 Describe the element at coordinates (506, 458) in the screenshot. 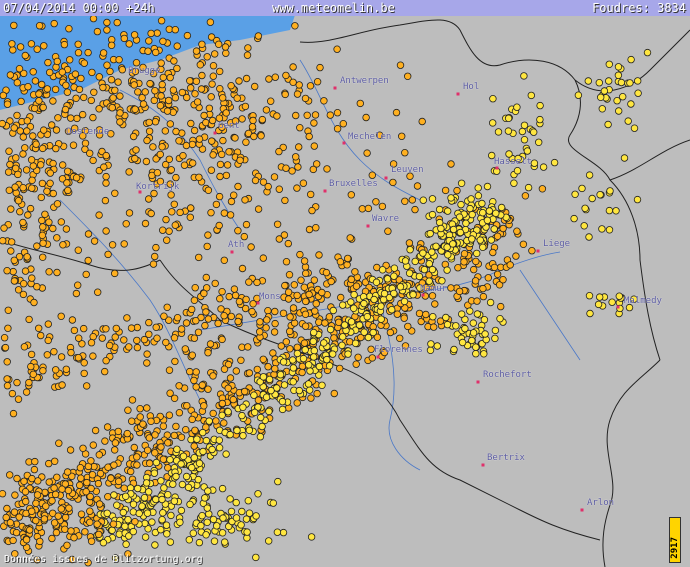

I see `city-bertrix: Bertrix` at that location.